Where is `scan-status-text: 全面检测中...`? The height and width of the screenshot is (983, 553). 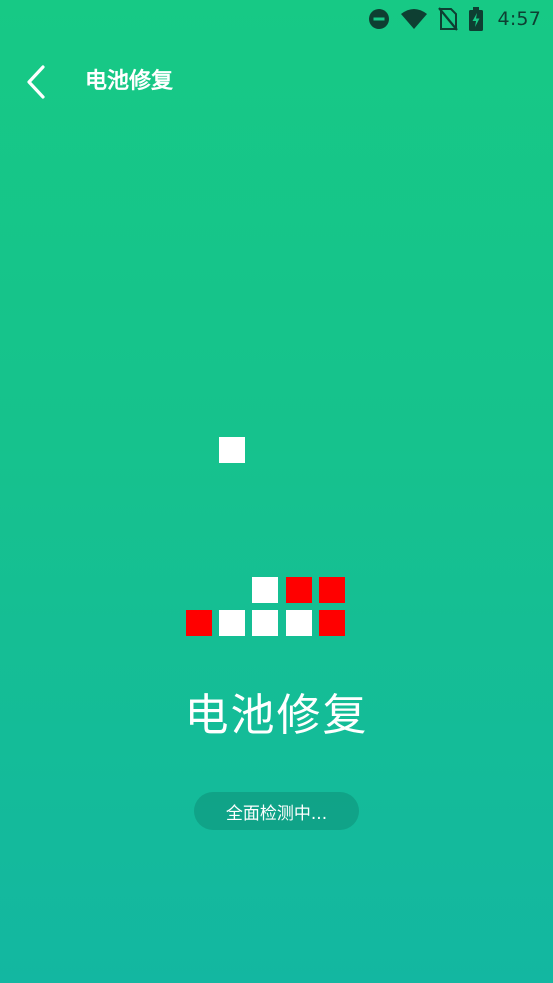 scan-status-text: 全面检测中... is located at coordinates (276, 813).